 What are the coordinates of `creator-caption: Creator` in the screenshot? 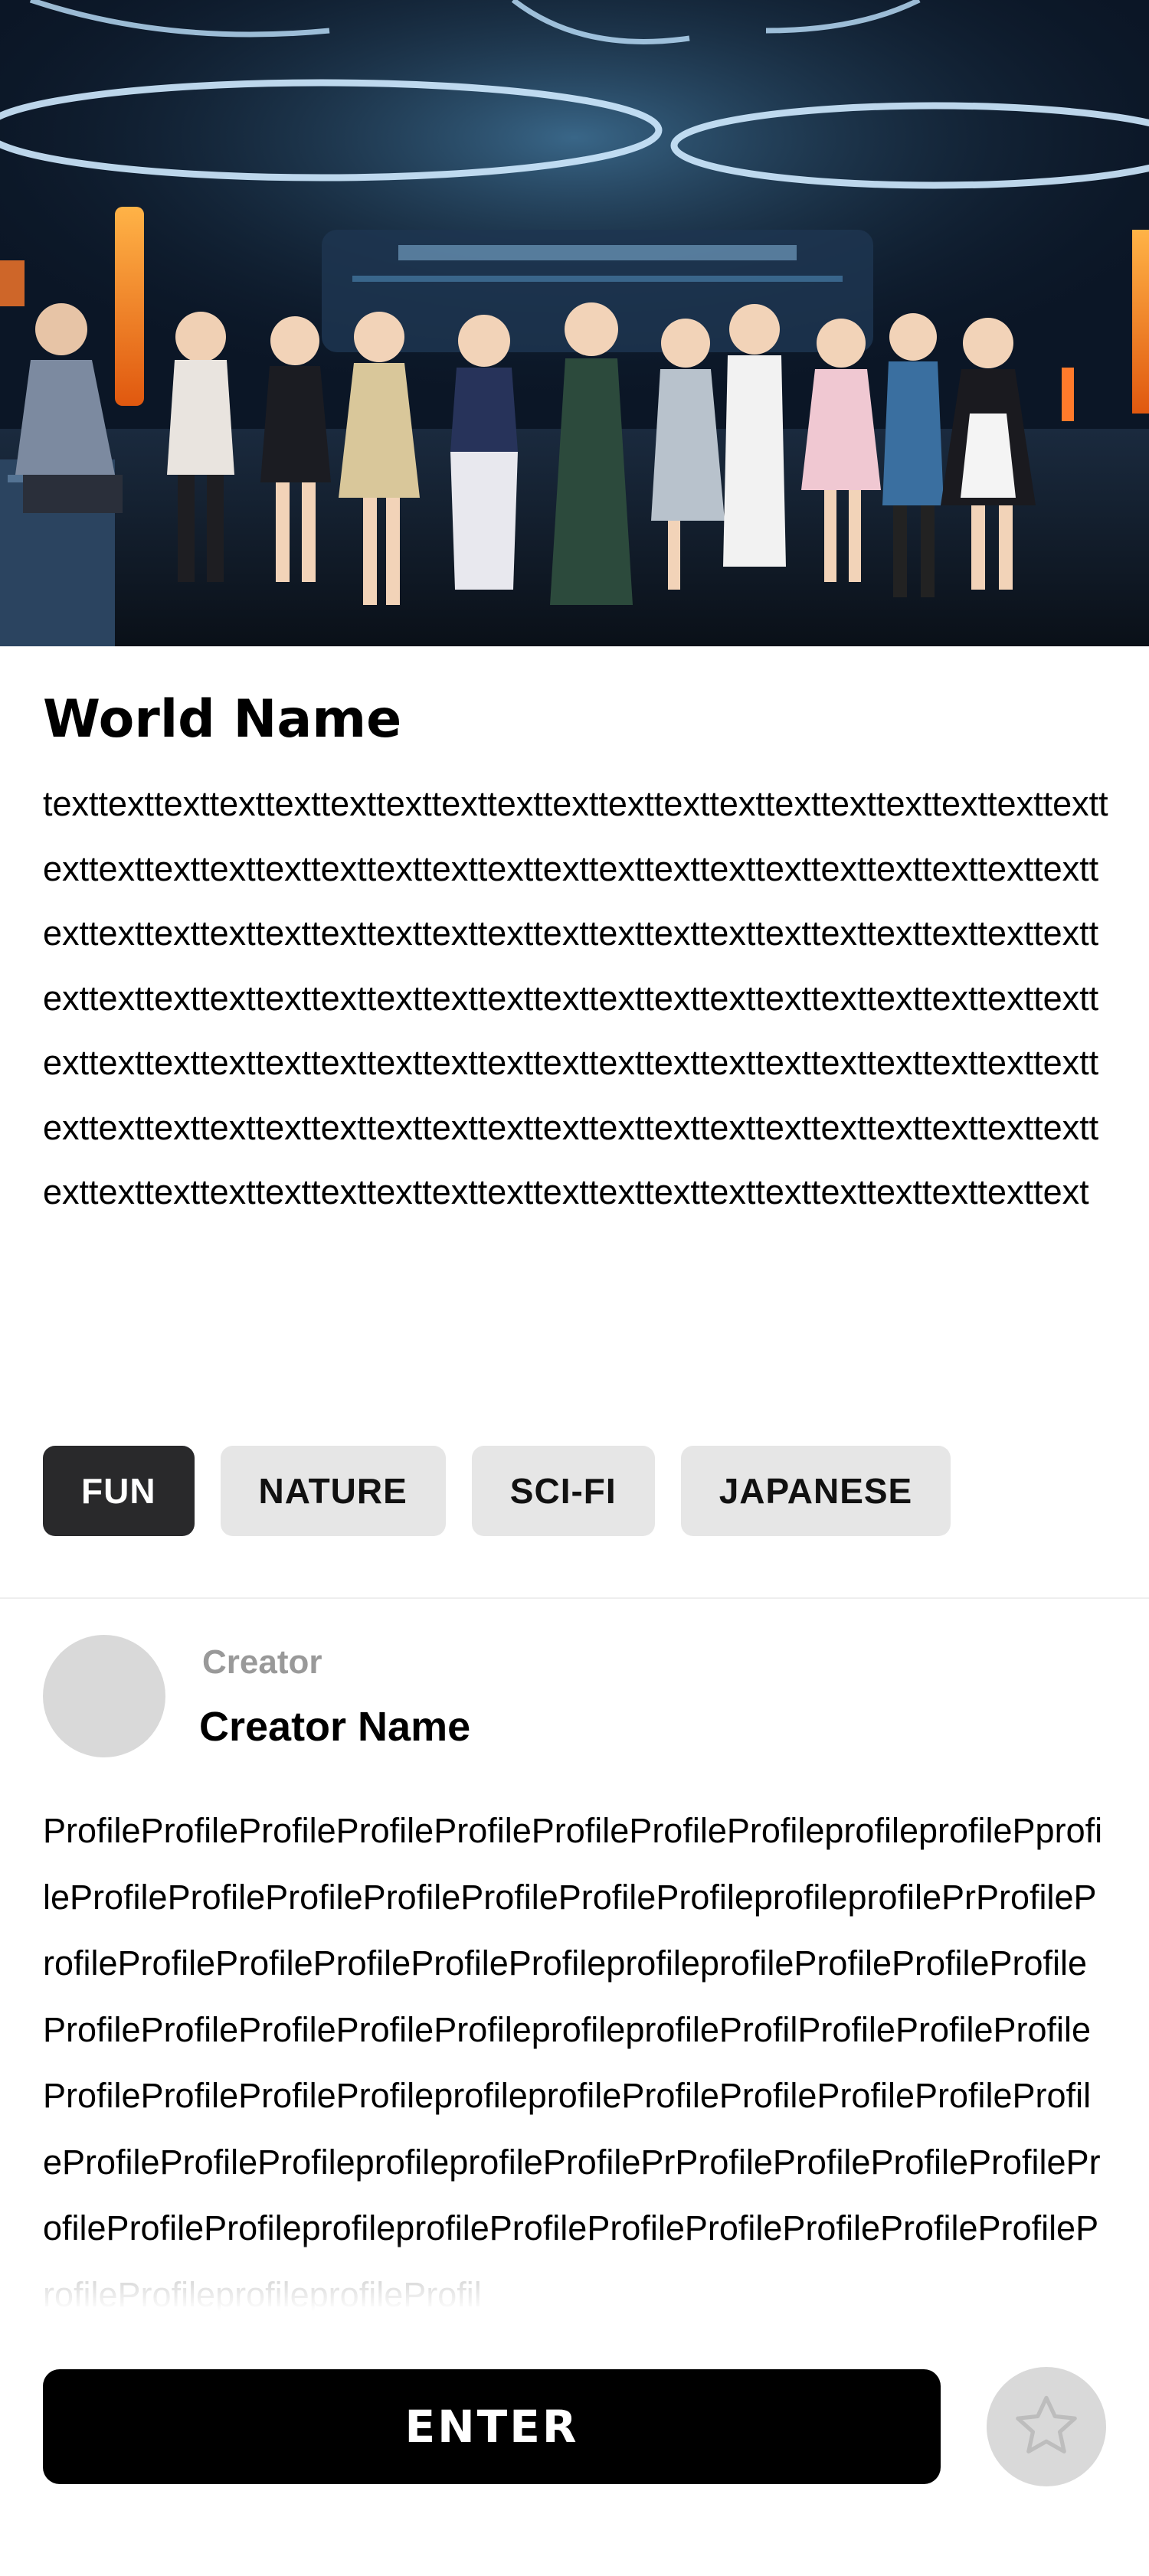 It's located at (262, 1662).